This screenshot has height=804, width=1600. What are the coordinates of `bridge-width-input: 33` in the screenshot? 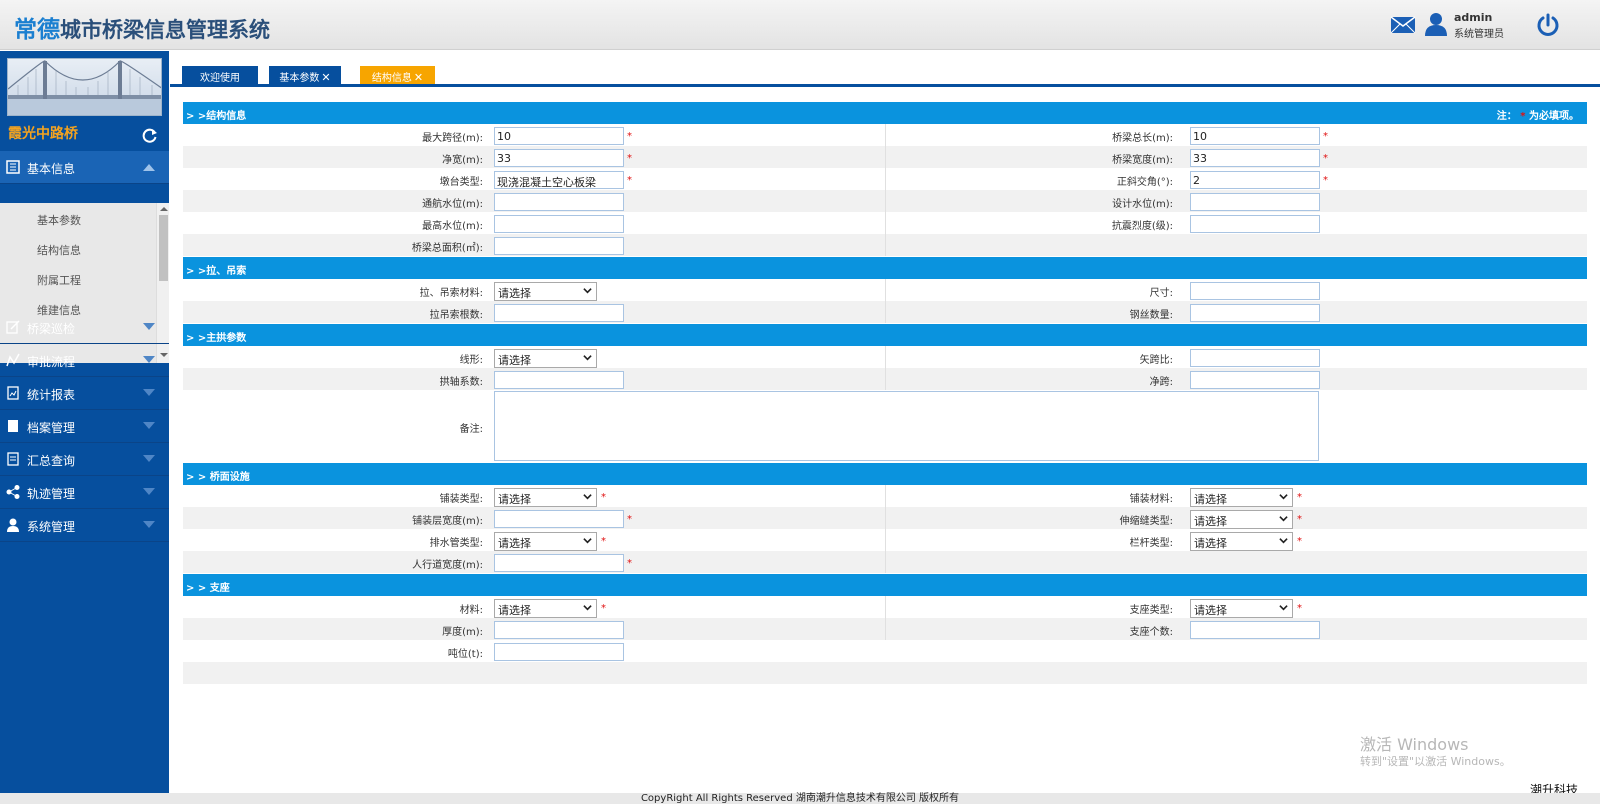 It's located at (1255, 158).